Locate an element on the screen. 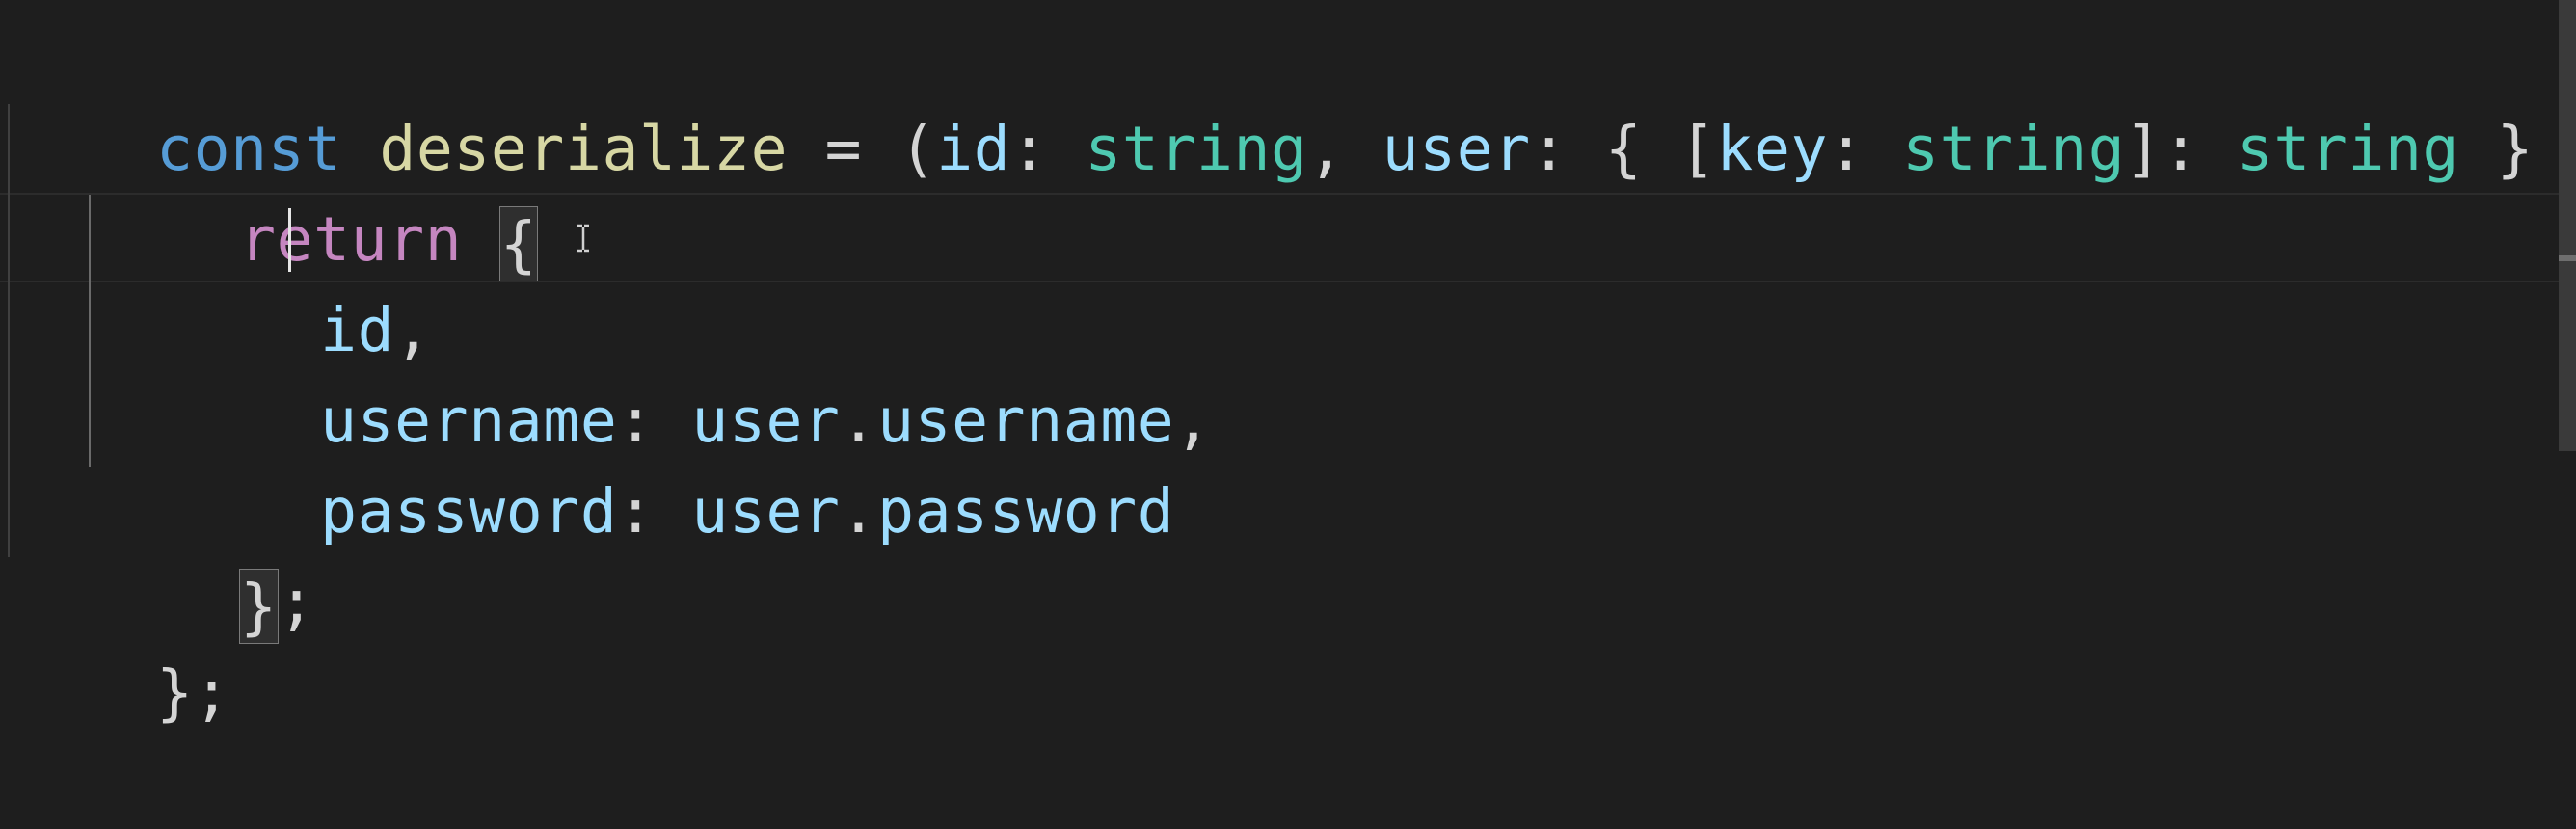 The width and height of the screenshot is (2576, 829). punctuation: } is located at coordinates (2497, 149).